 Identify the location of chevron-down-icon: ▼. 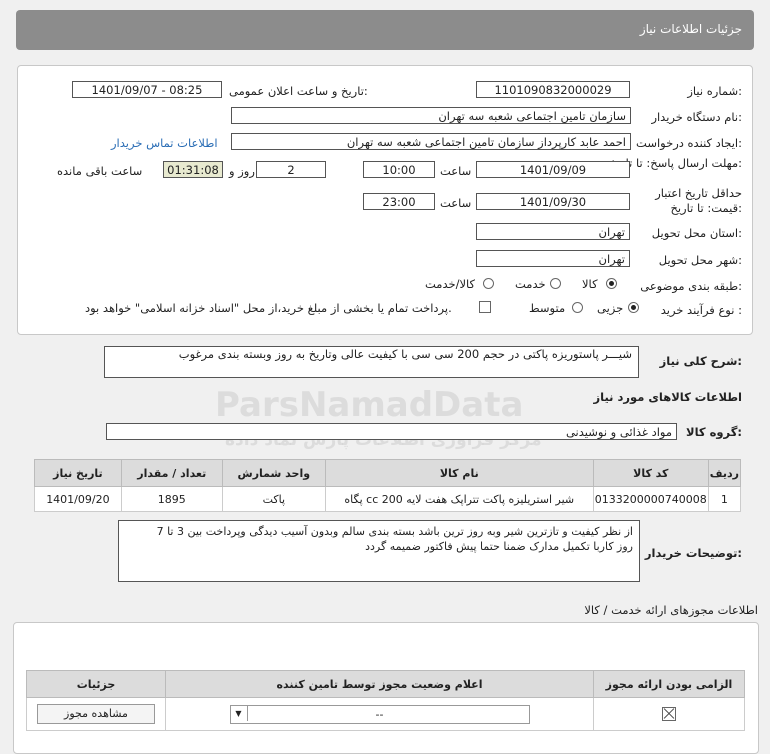
(239, 713).